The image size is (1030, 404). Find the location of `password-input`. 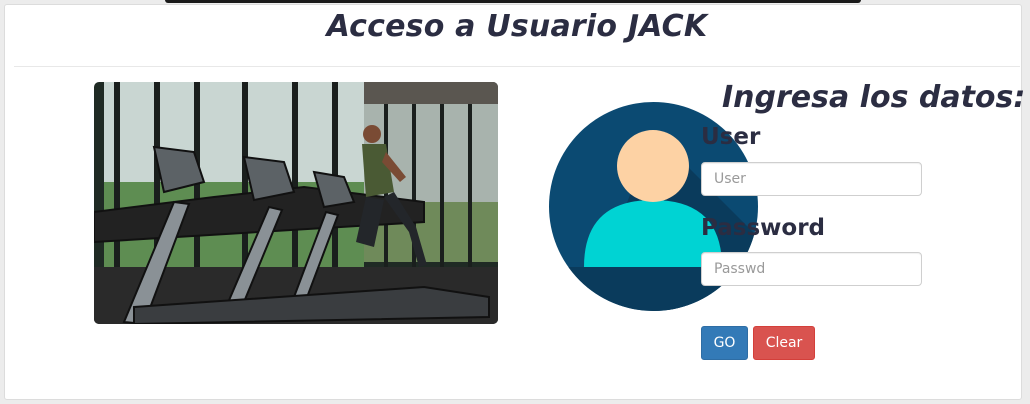

password-input is located at coordinates (811, 269).